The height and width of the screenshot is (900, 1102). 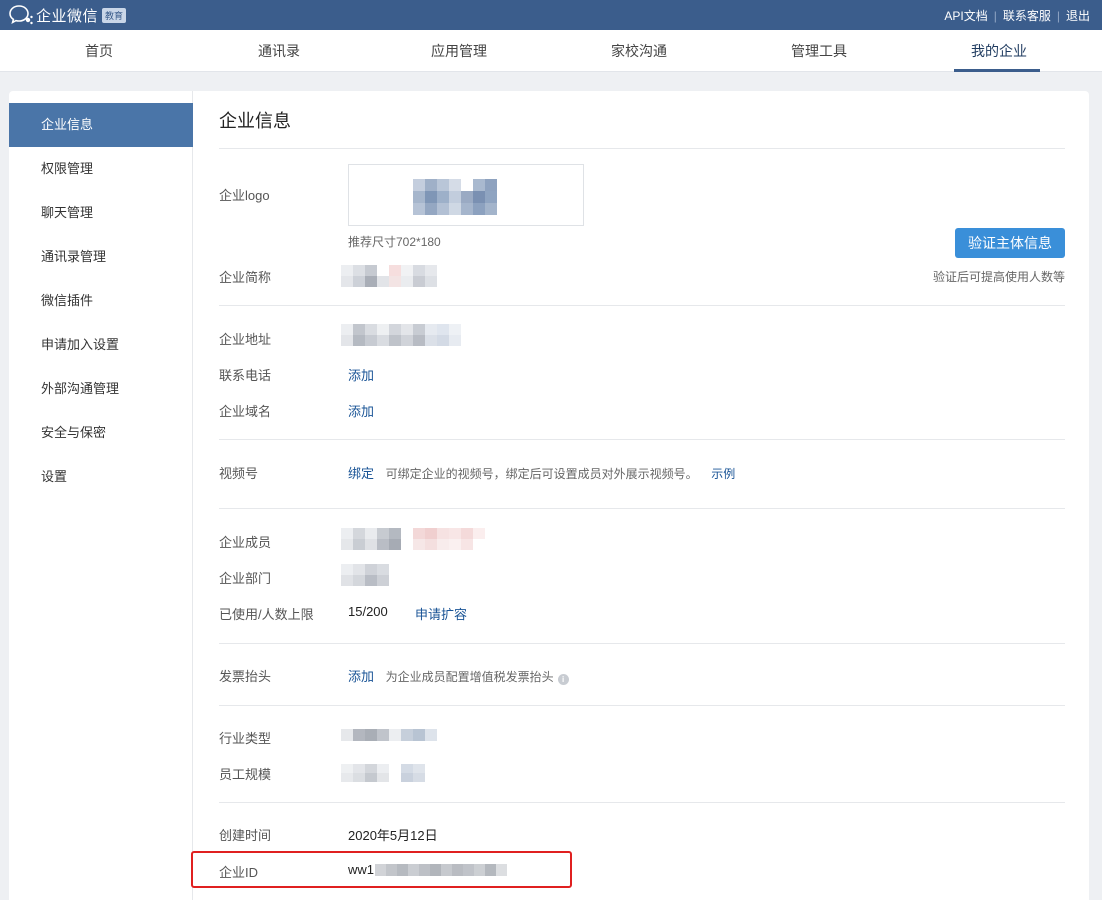 I want to click on sidebar-item-wechat-plugin: 微信插件, so click(x=101, y=301).